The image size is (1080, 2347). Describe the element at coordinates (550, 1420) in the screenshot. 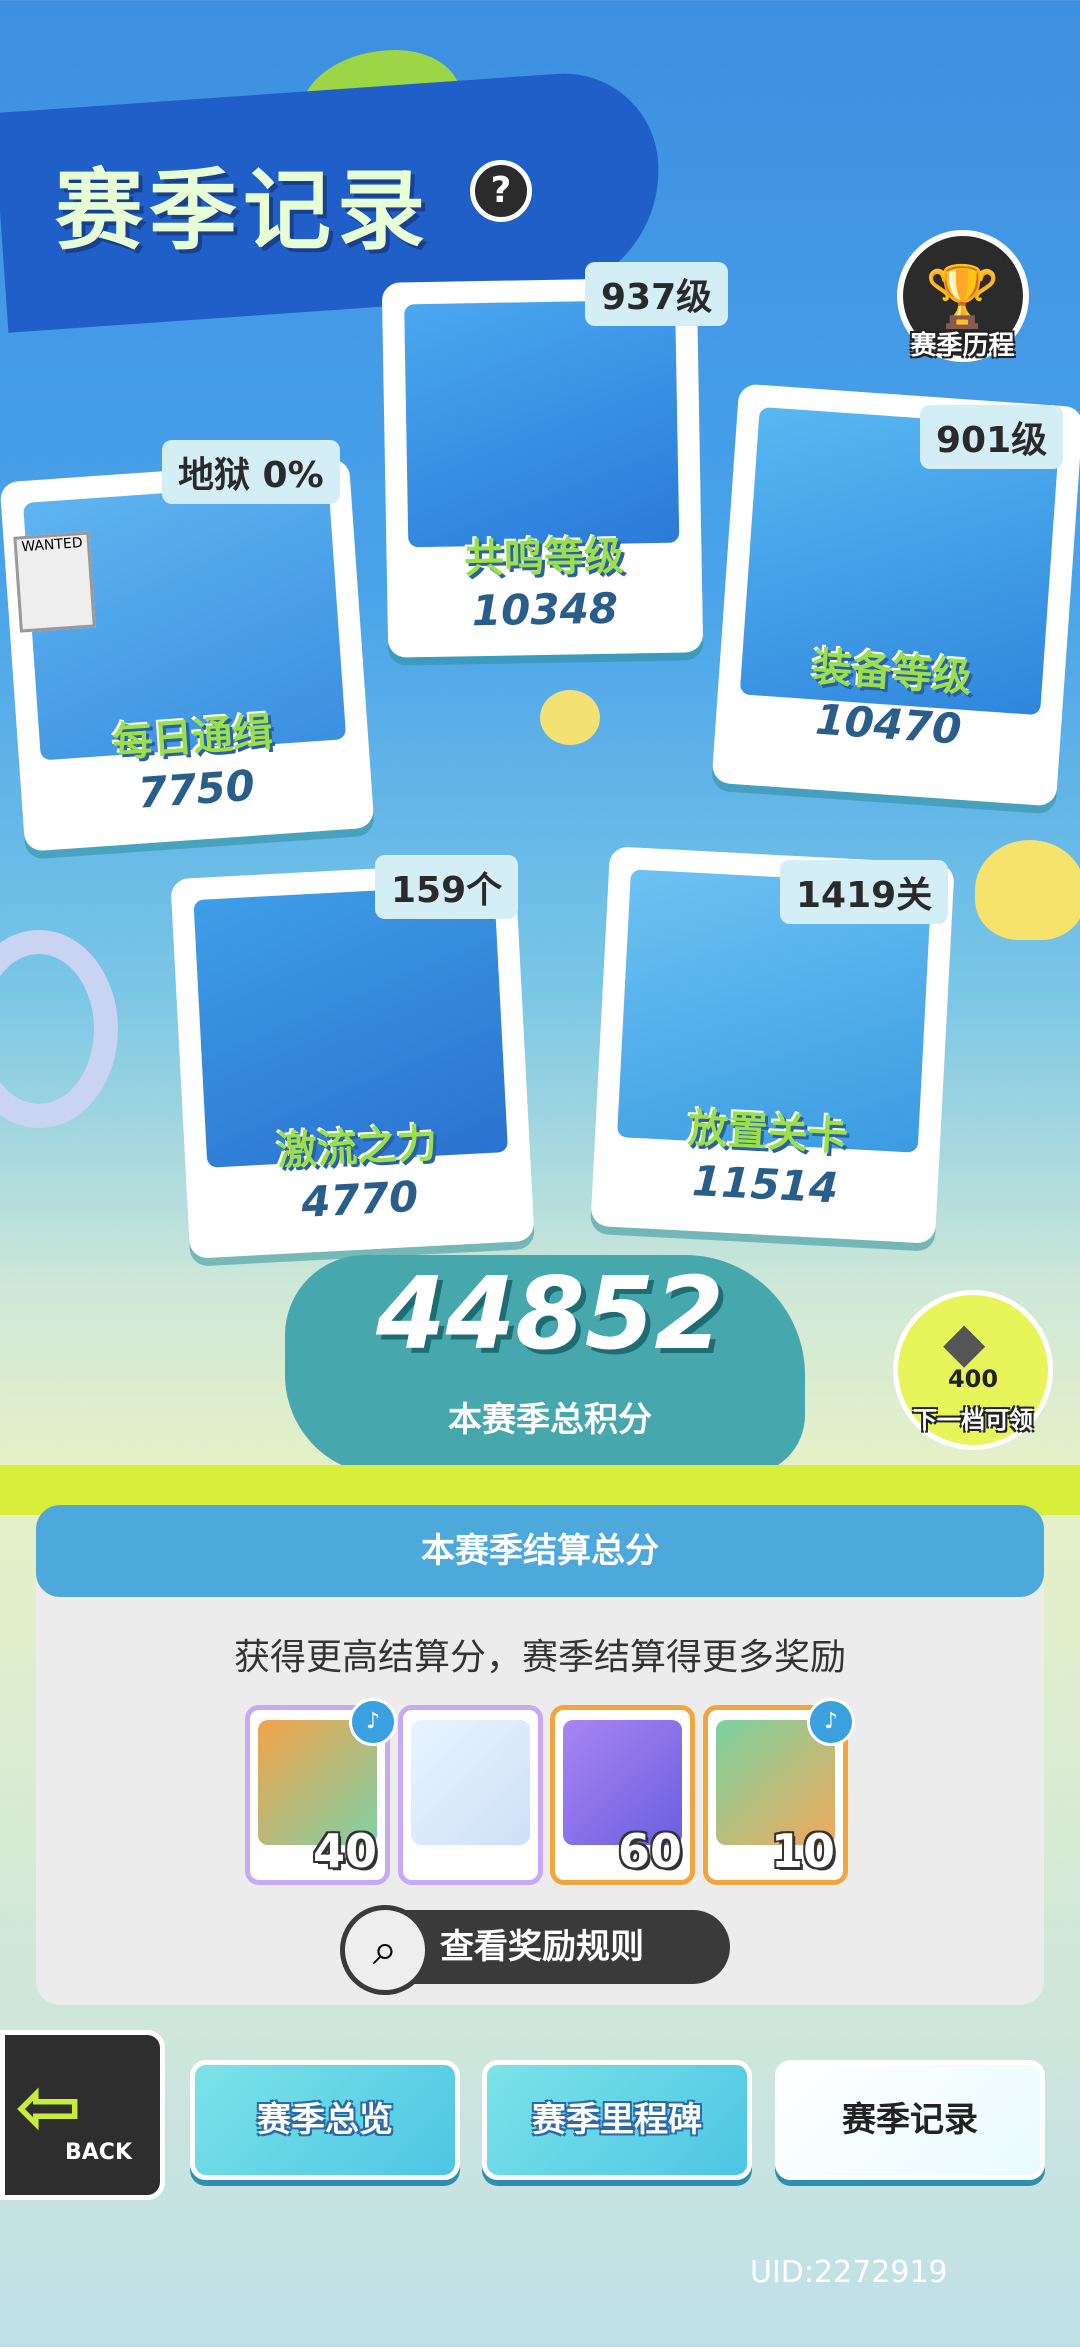

I see `season-total-label: 本赛季总积分` at that location.